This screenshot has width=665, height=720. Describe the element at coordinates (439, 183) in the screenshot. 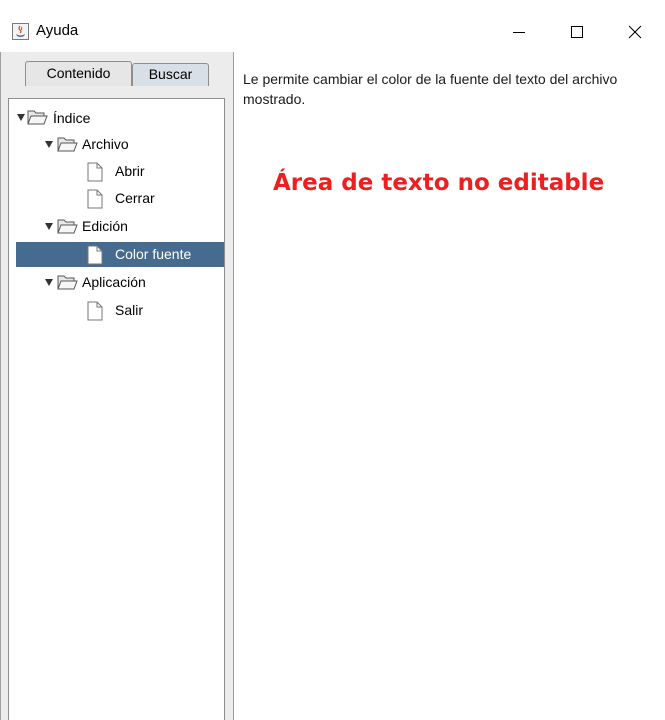

I see `annotation-label: Área de texto no editable` at that location.